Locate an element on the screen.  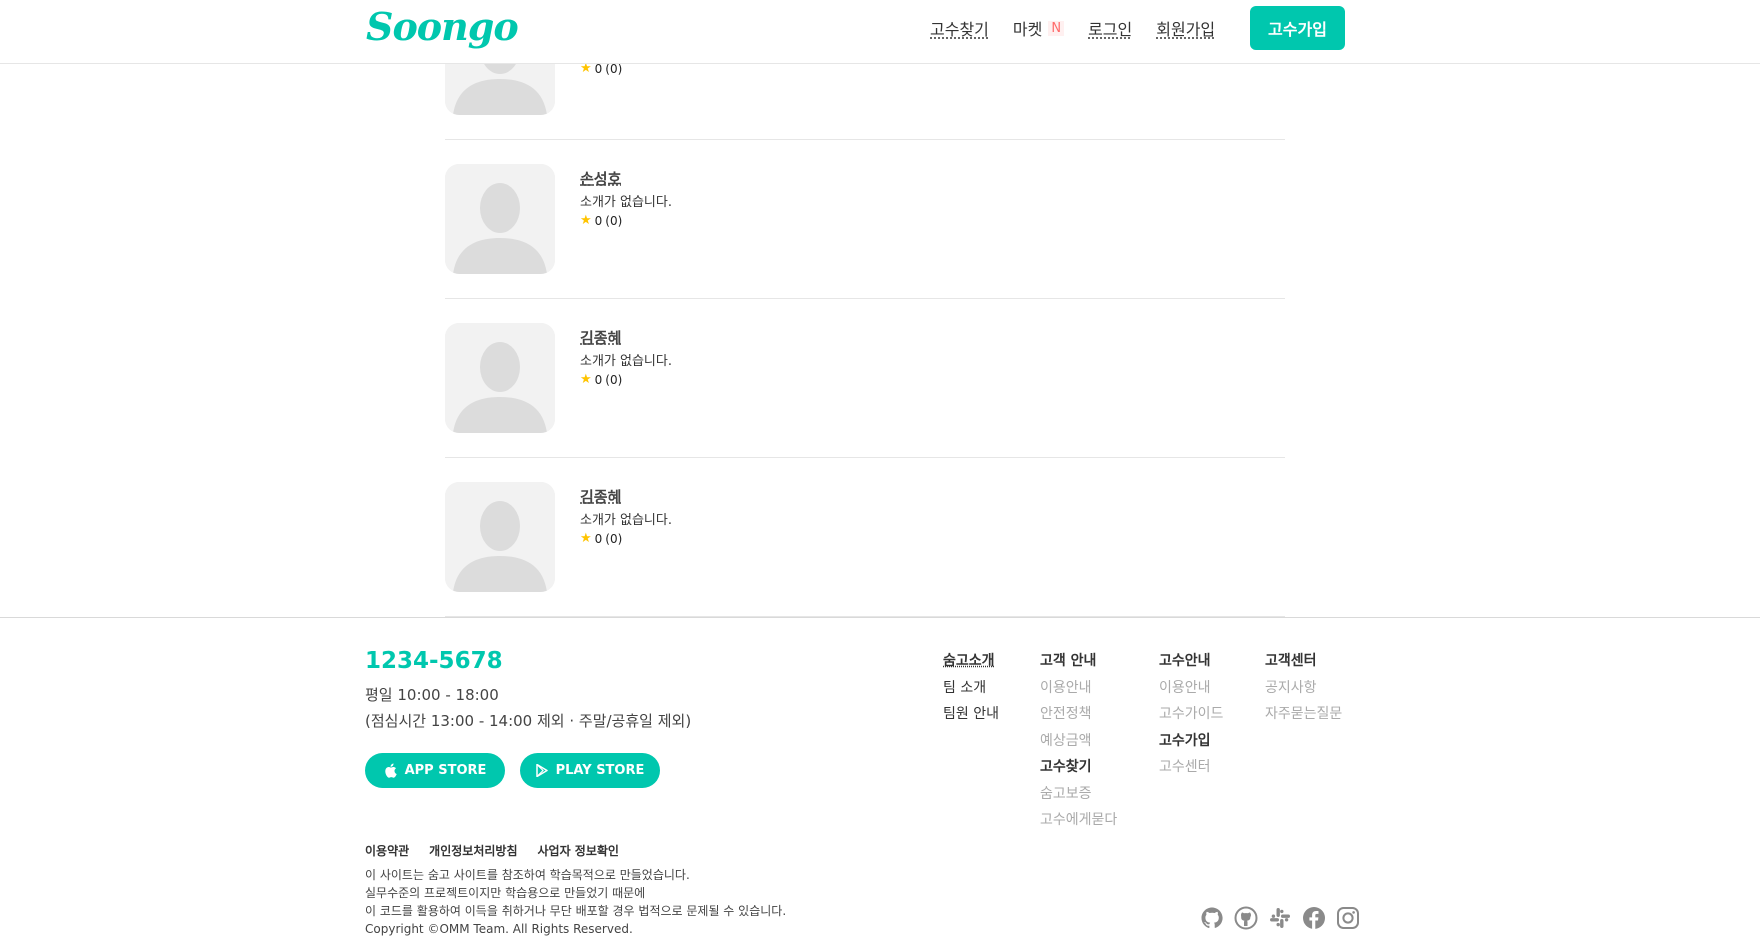
new-badge: N is located at coordinates (1056, 28).